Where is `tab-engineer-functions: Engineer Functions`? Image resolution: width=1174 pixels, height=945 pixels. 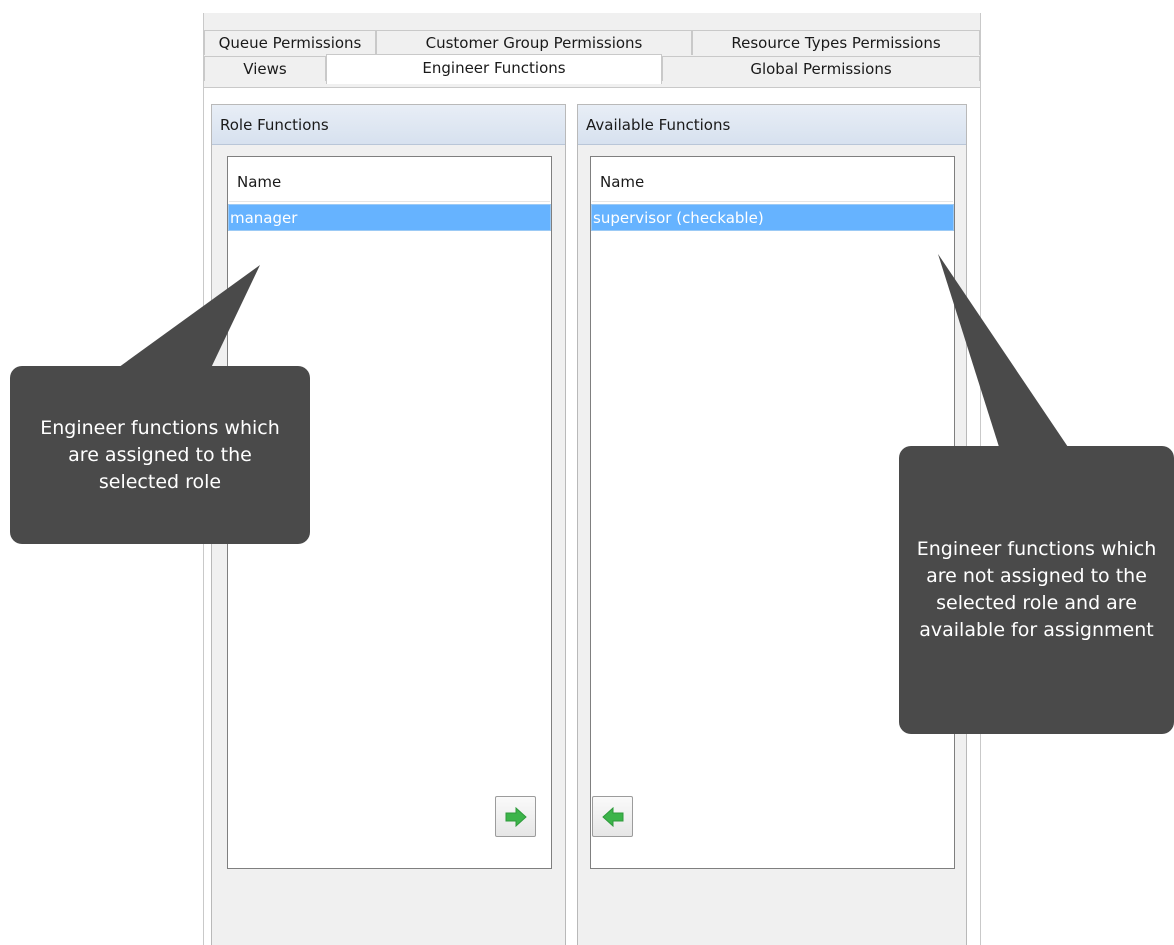
tab-engineer-functions: Engineer Functions is located at coordinates (494, 69).